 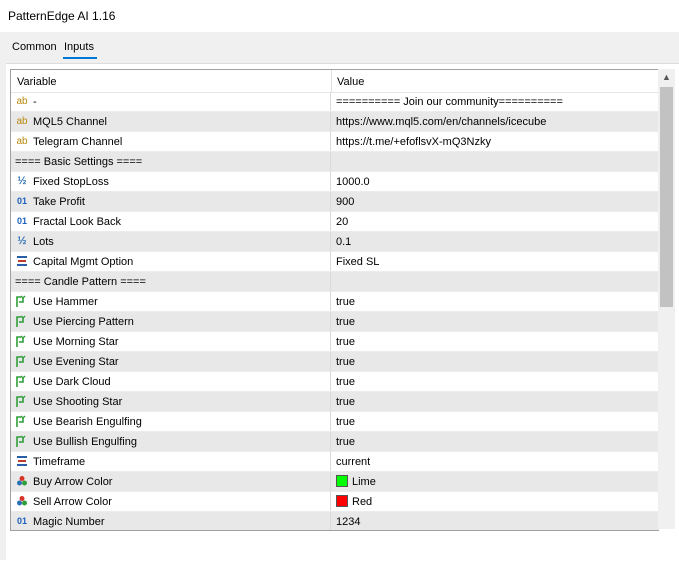 I want to click on table-row: Timeframe current, so click(x=335, y=462).